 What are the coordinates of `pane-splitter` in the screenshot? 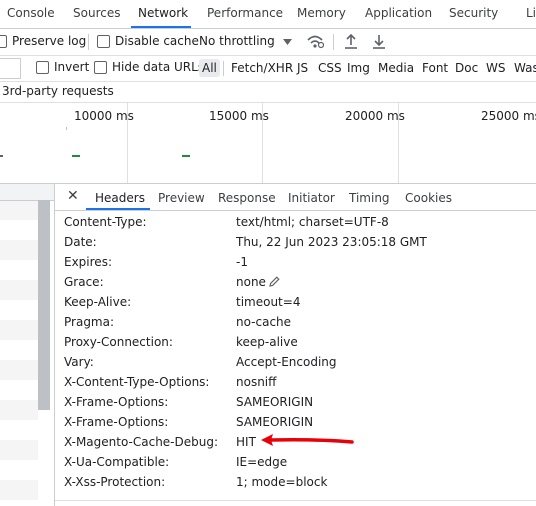 It's located at (54, 345).